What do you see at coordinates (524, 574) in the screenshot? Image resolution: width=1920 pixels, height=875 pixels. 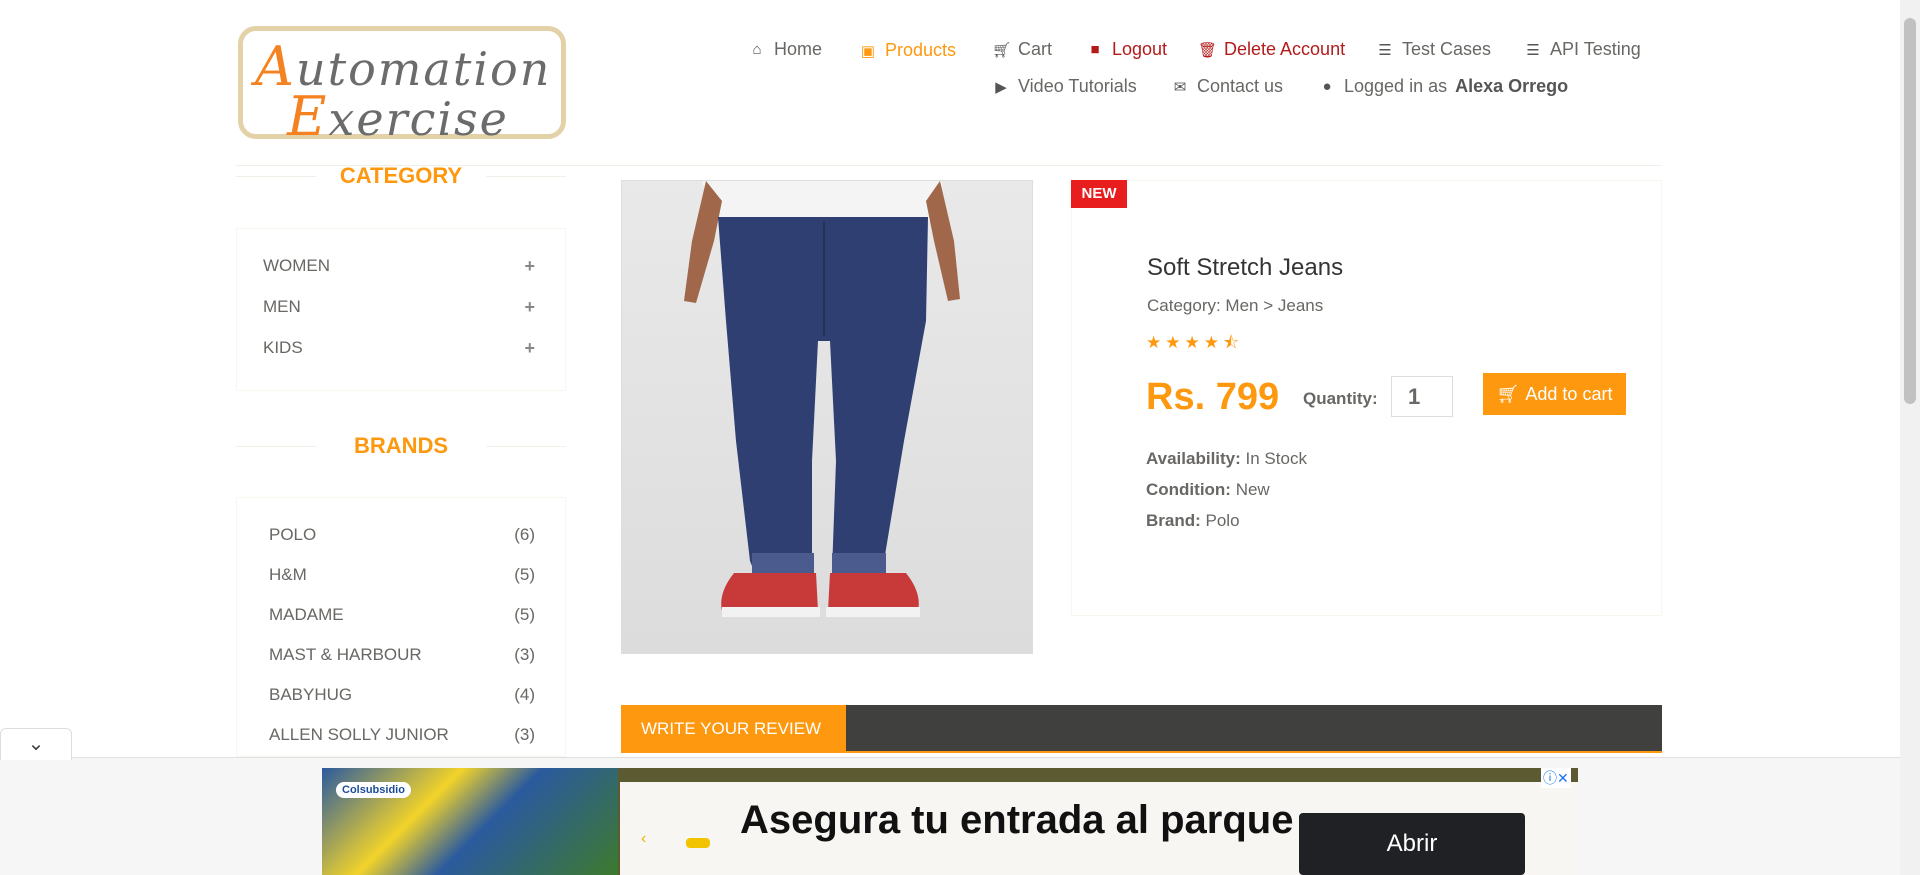 I see `brand-count: (5)` at bounding box center [524, 574].